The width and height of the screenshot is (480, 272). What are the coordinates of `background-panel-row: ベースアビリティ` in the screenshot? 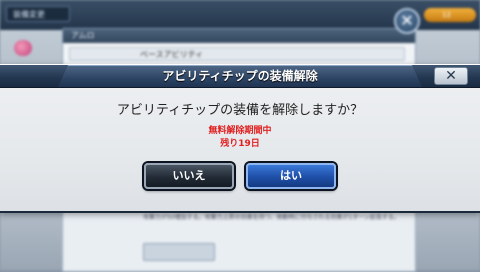 It's located at (237, 54).